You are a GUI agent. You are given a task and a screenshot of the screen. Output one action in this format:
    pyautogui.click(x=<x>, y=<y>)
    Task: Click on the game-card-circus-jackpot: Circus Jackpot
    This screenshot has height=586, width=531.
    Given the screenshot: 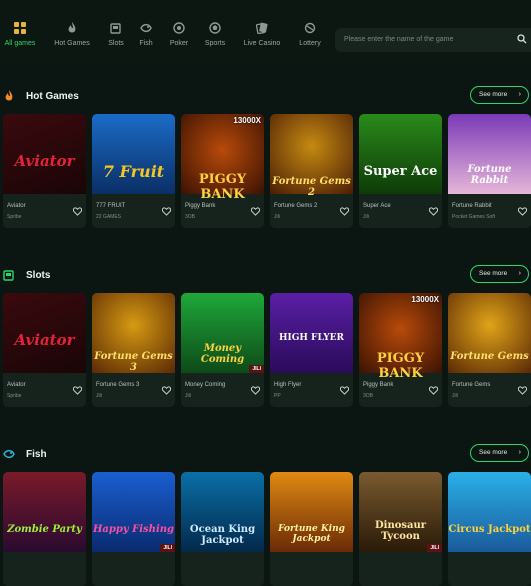 What is the action you would take?
    pyautogui.click(x=489, y=529)
    